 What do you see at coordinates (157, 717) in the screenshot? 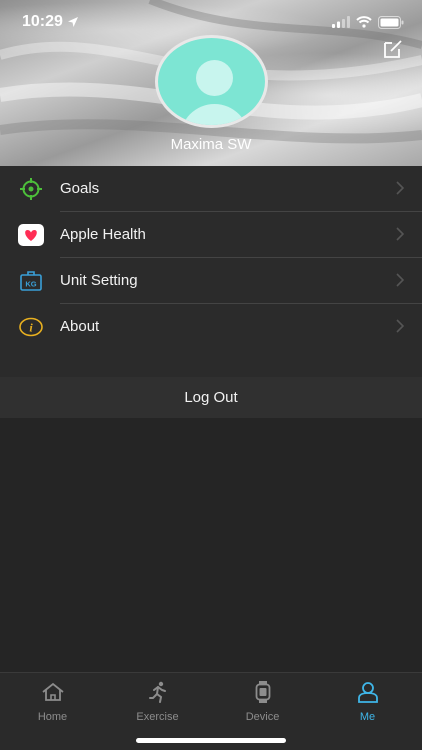
I see `tab-label: Exercise` at bounding box center [157, 717].